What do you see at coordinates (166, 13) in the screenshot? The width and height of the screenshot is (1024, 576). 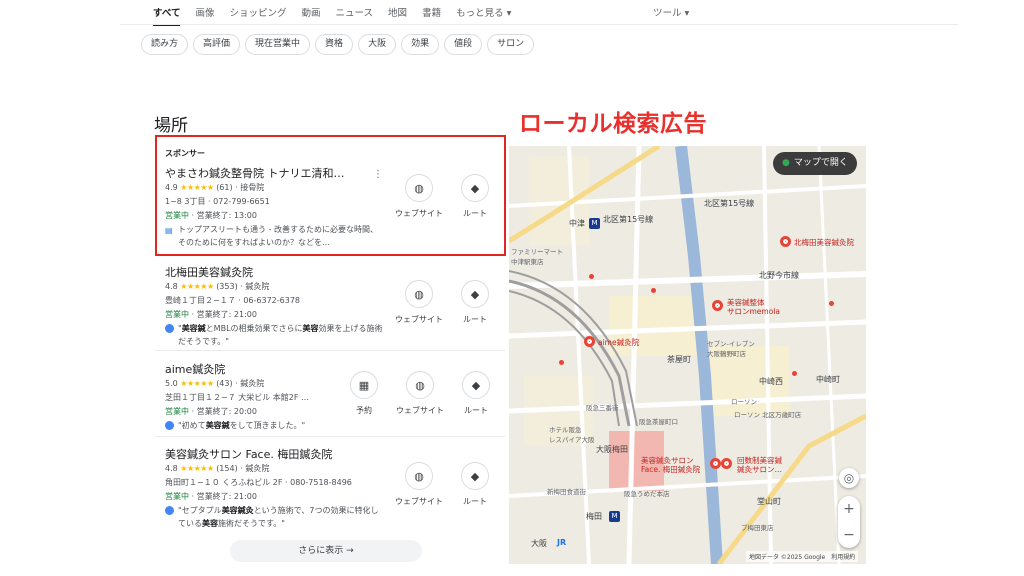 I see `tab-all: すべて` at bounding box center [166, 13].